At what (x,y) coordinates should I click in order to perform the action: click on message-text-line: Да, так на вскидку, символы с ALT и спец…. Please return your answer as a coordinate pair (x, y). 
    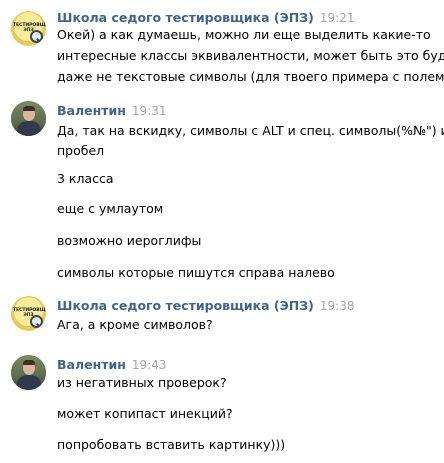
    Looking at the image, I should click on (250, 130).